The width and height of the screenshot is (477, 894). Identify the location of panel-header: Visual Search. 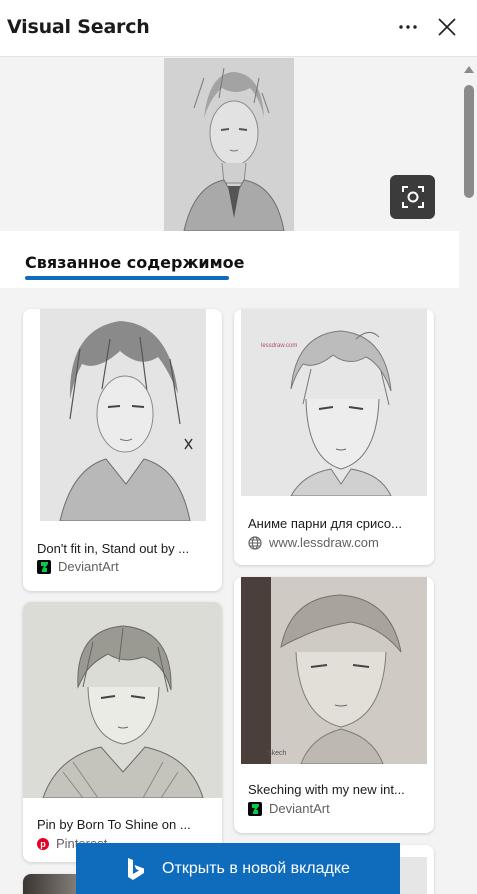
(238, 28).